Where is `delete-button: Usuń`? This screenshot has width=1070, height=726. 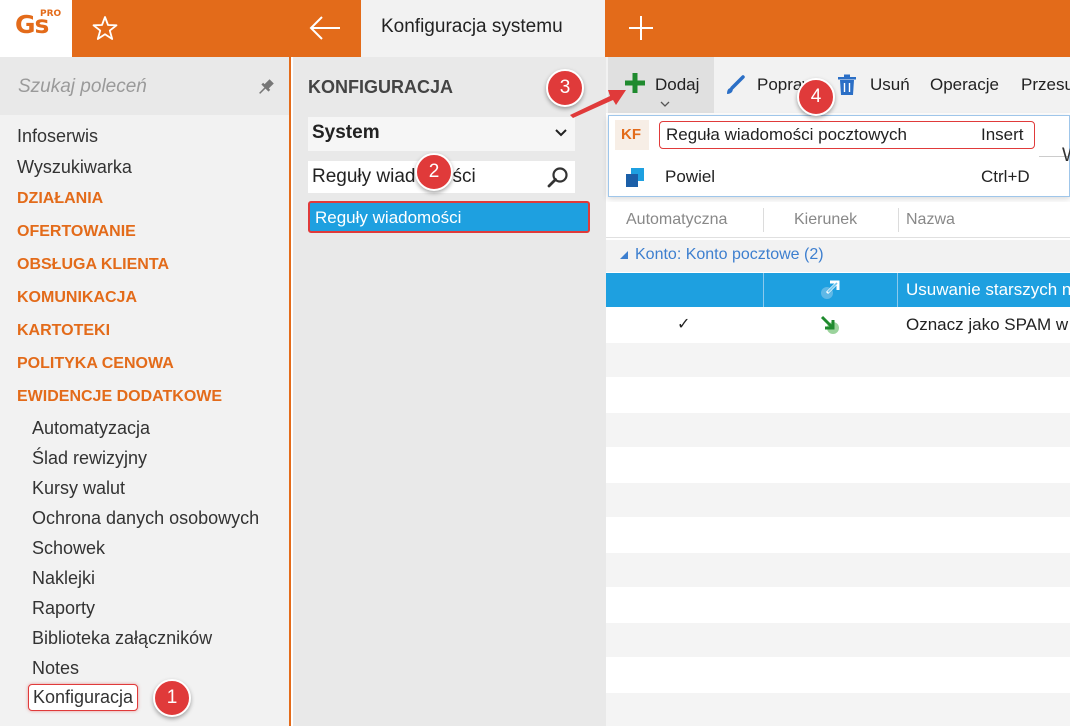
delete-button: Usuń is located at coordinates (890, 85).